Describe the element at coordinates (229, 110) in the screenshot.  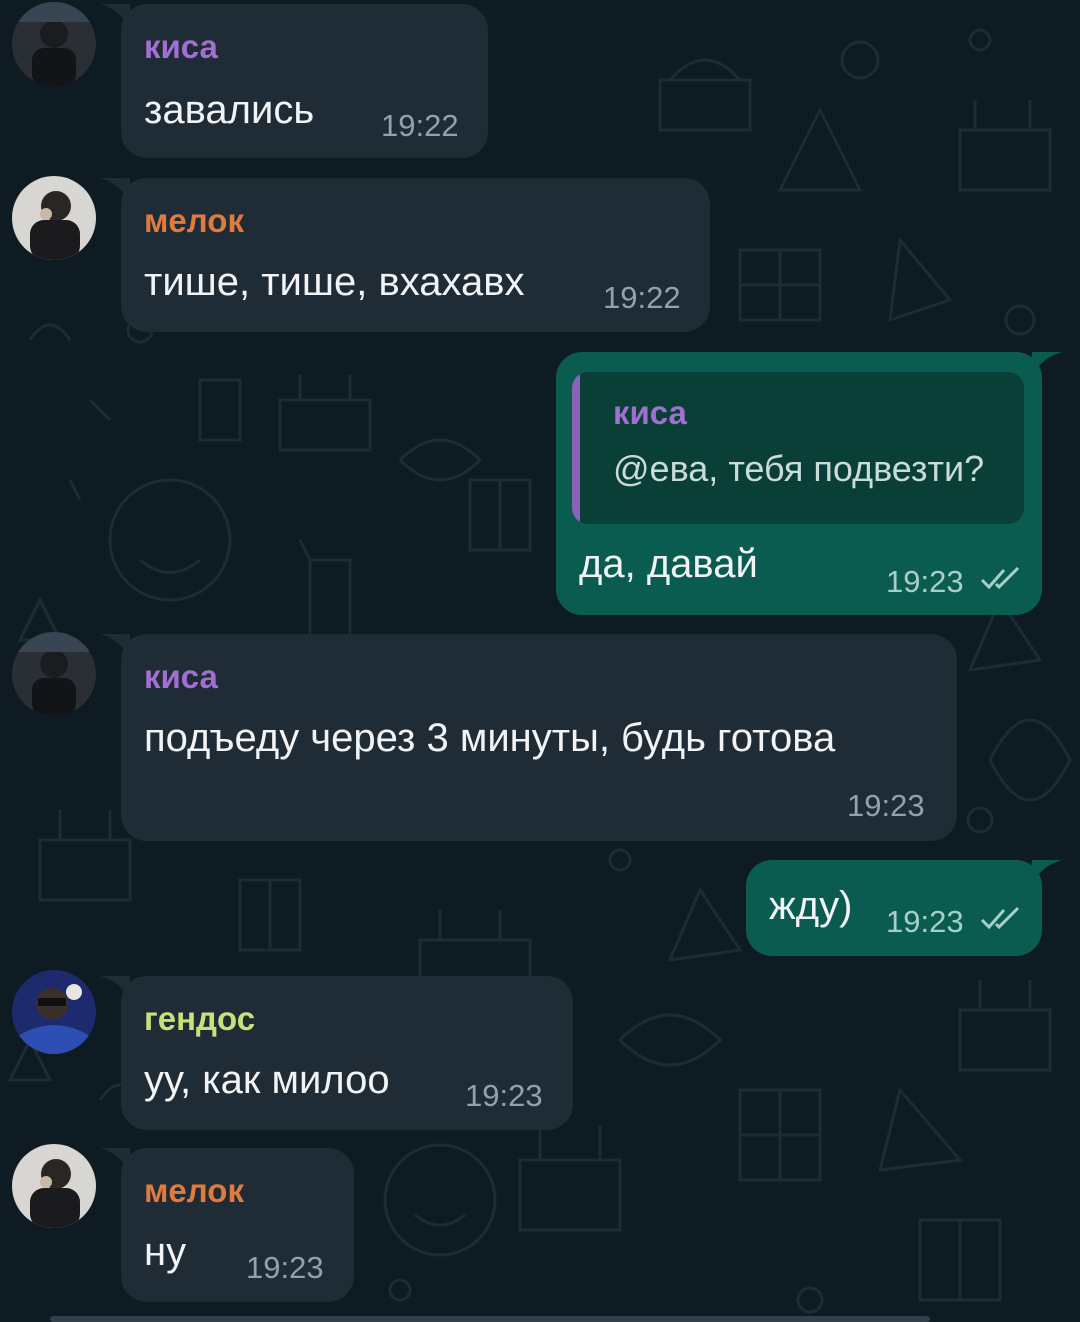
I see `message-text: завались` at that location.